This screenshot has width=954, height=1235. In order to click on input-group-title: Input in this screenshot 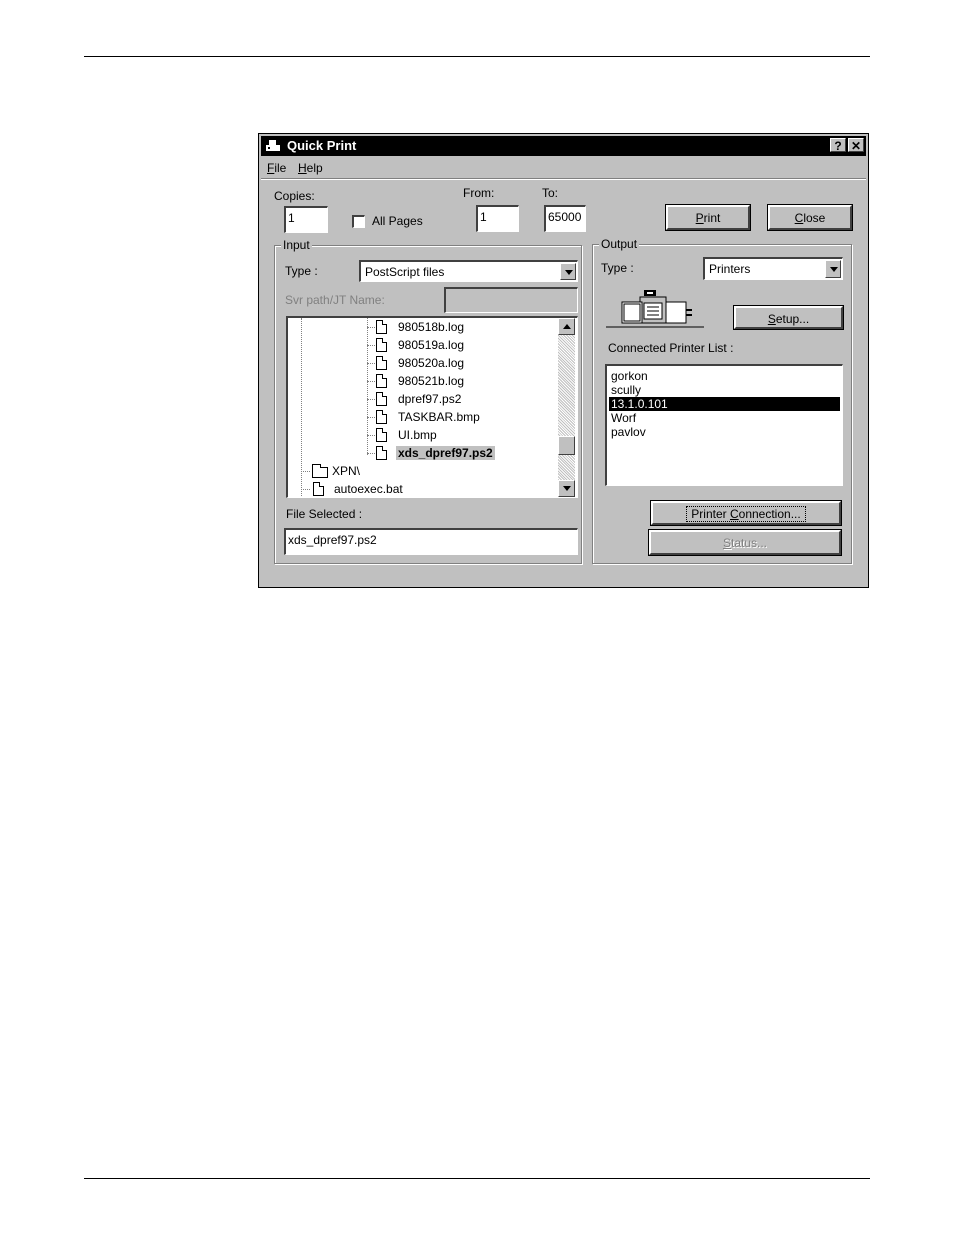, I will do `click(296, 245)`.